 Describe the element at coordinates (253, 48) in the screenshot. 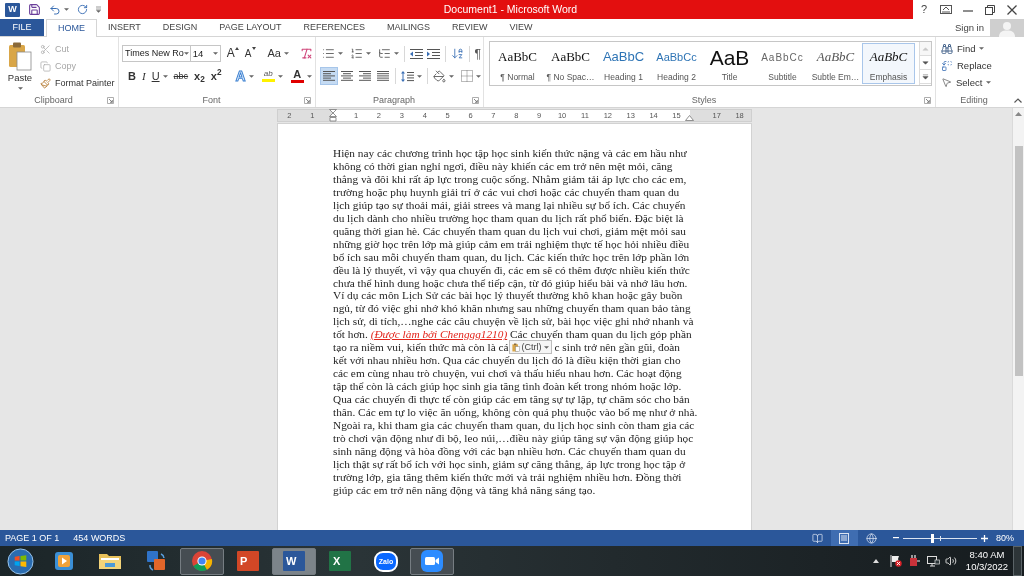

I see `caret-down-icon` at that location.